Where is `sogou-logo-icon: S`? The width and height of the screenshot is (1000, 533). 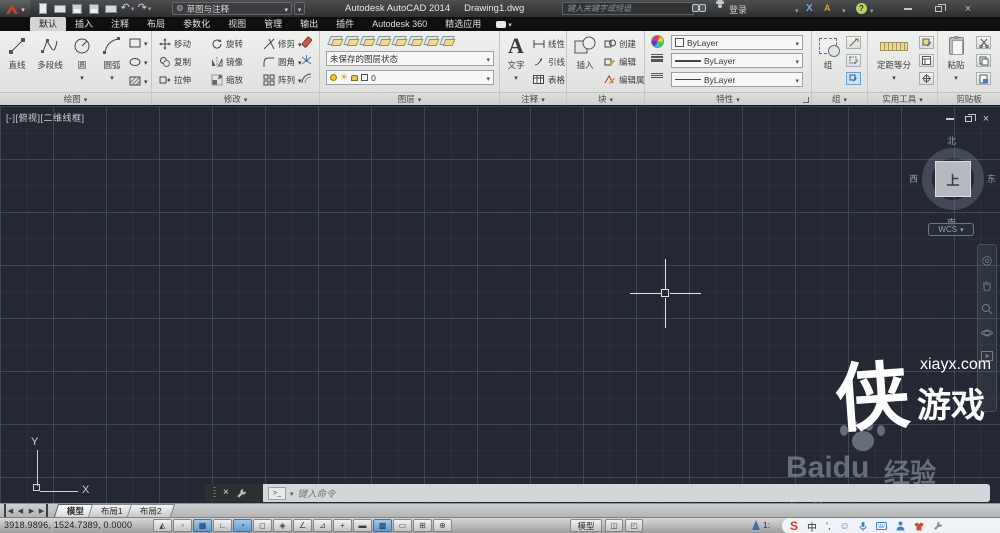
sogou-logo-icon: S is located at coordinates (794, 526).